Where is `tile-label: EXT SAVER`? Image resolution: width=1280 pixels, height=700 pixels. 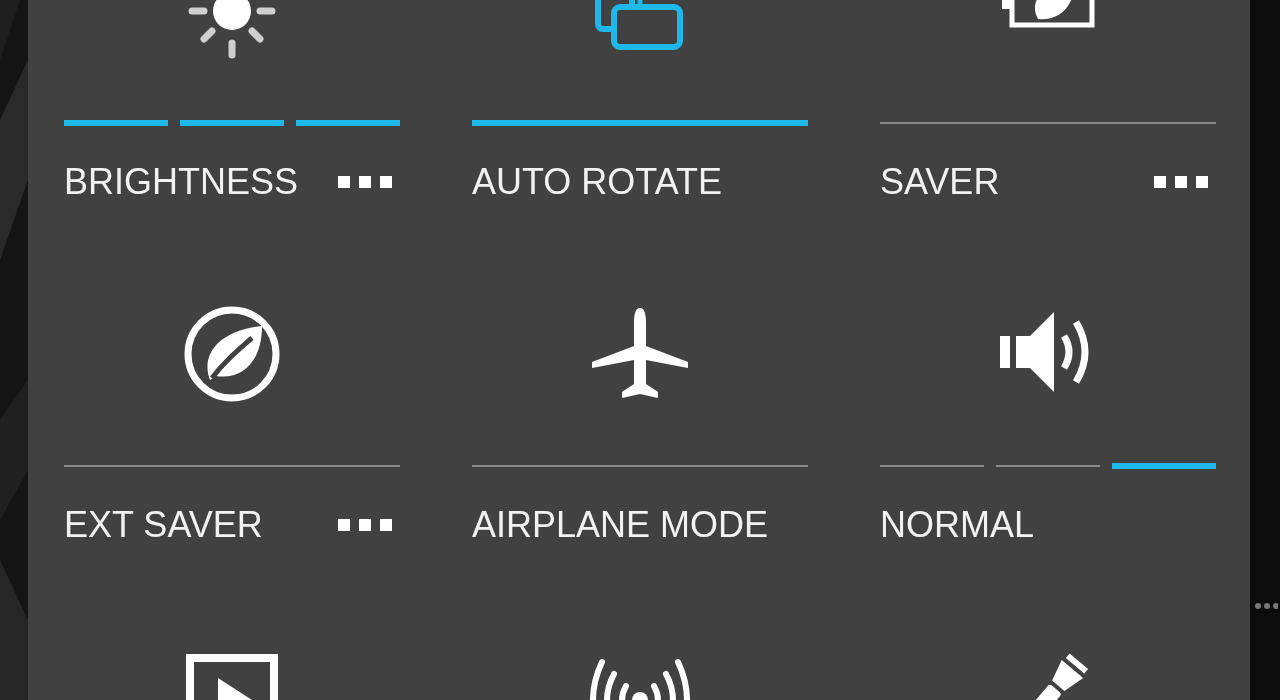
tile-label: EXT SAVER is located at coordinates (163, 524).